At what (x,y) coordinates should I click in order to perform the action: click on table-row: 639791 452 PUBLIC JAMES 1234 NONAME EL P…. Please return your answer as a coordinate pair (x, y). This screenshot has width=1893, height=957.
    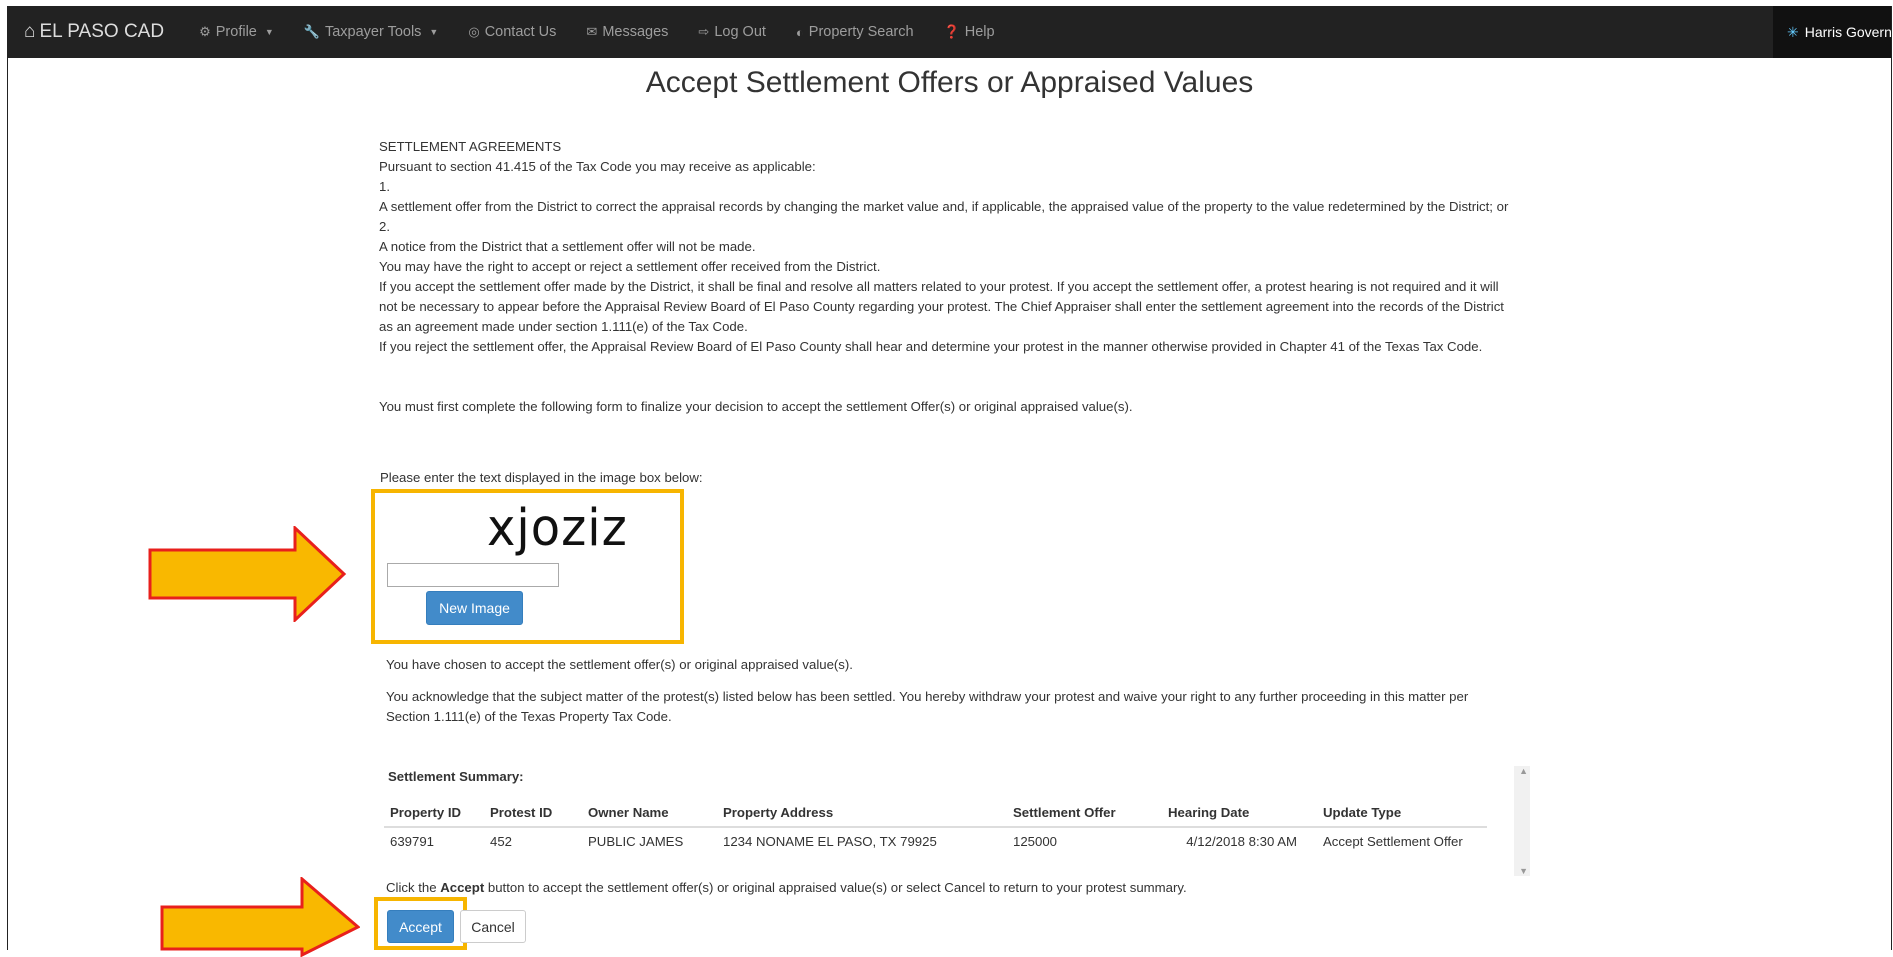
    Looking at the image, I should click on (935, 841).